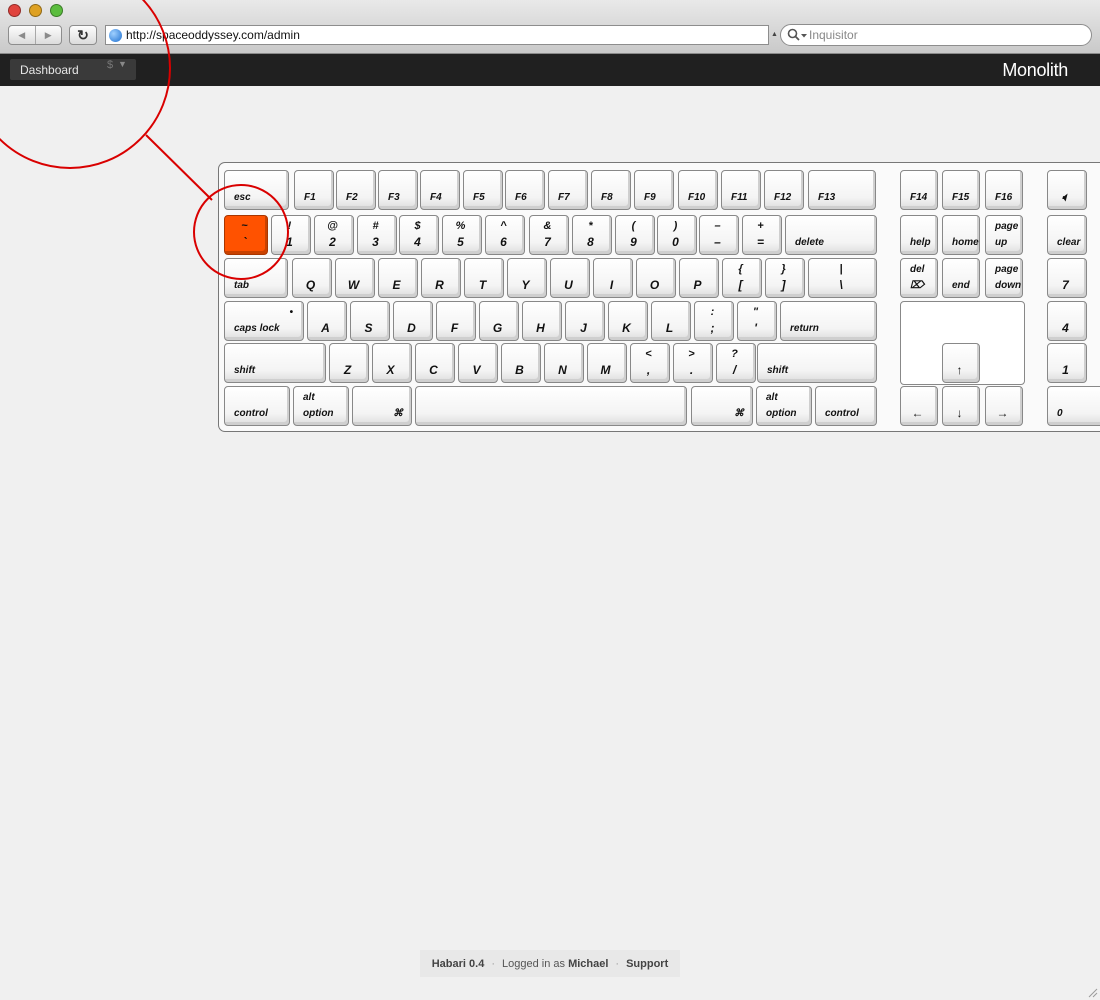  What do you see at coordinates (314, 190) in the screenshot?
I see `key-f1: F1` at bounding box center [314, 190].